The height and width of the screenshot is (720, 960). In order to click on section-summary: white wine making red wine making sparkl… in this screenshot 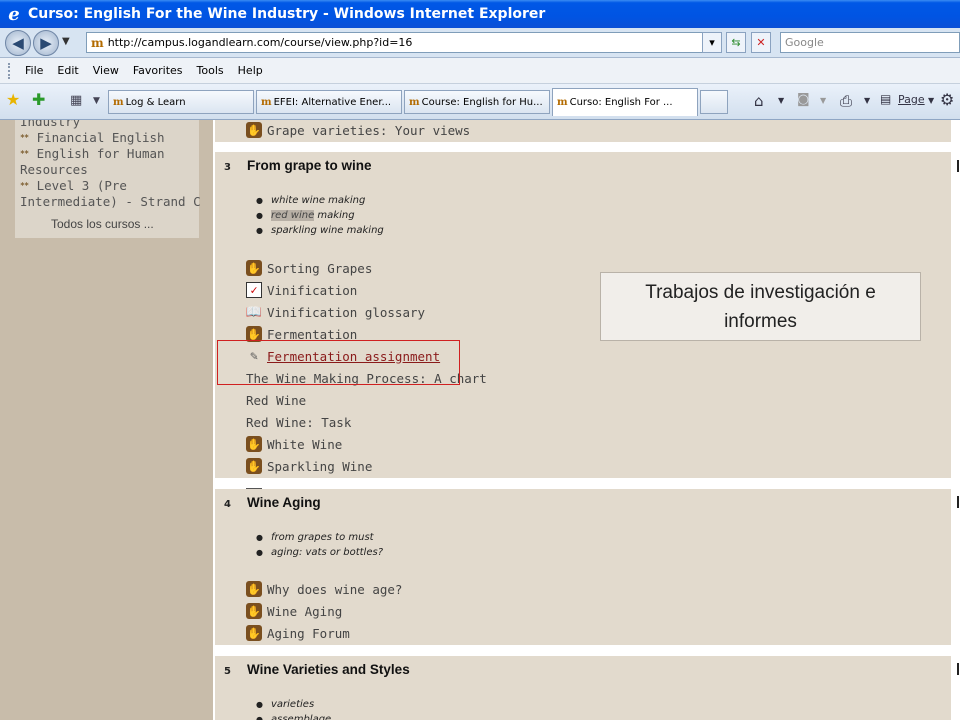, I will do `click(320, 215)`.